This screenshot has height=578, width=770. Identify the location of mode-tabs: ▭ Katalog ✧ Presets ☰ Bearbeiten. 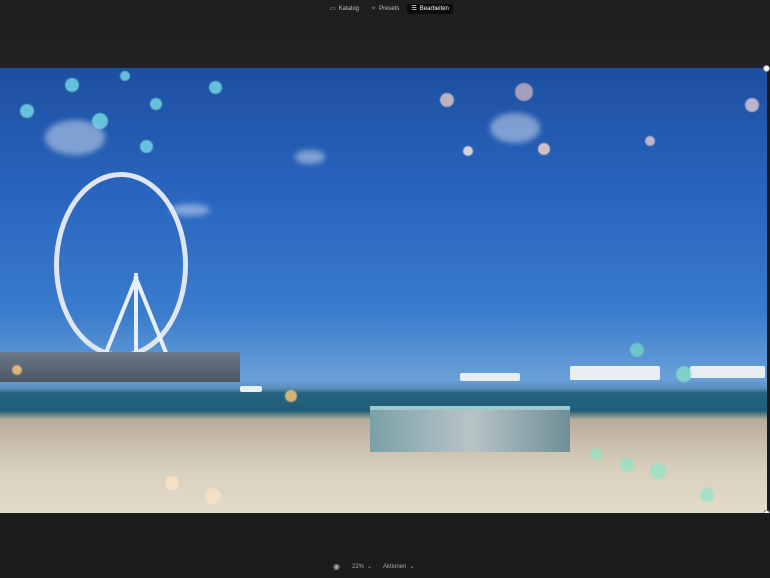
(389, 9).